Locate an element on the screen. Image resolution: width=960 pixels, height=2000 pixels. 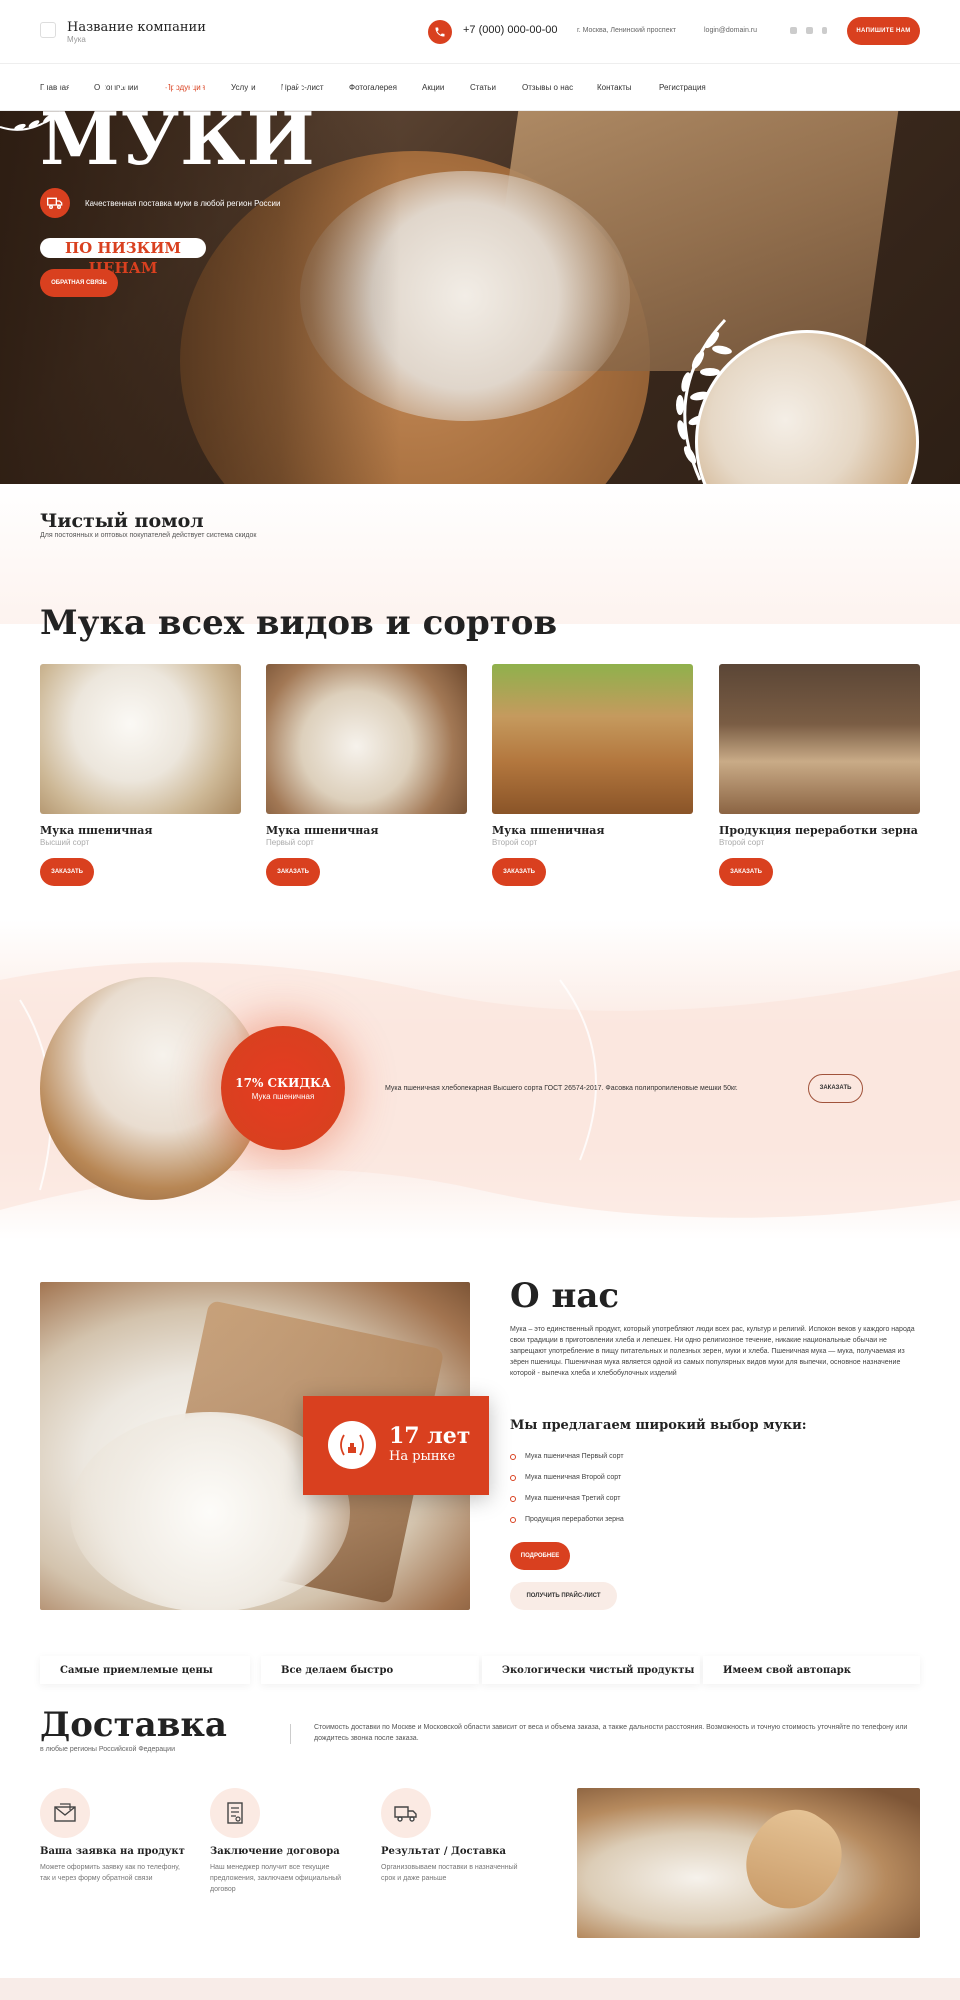
telegram-icon is located at coordinates (809, 30).